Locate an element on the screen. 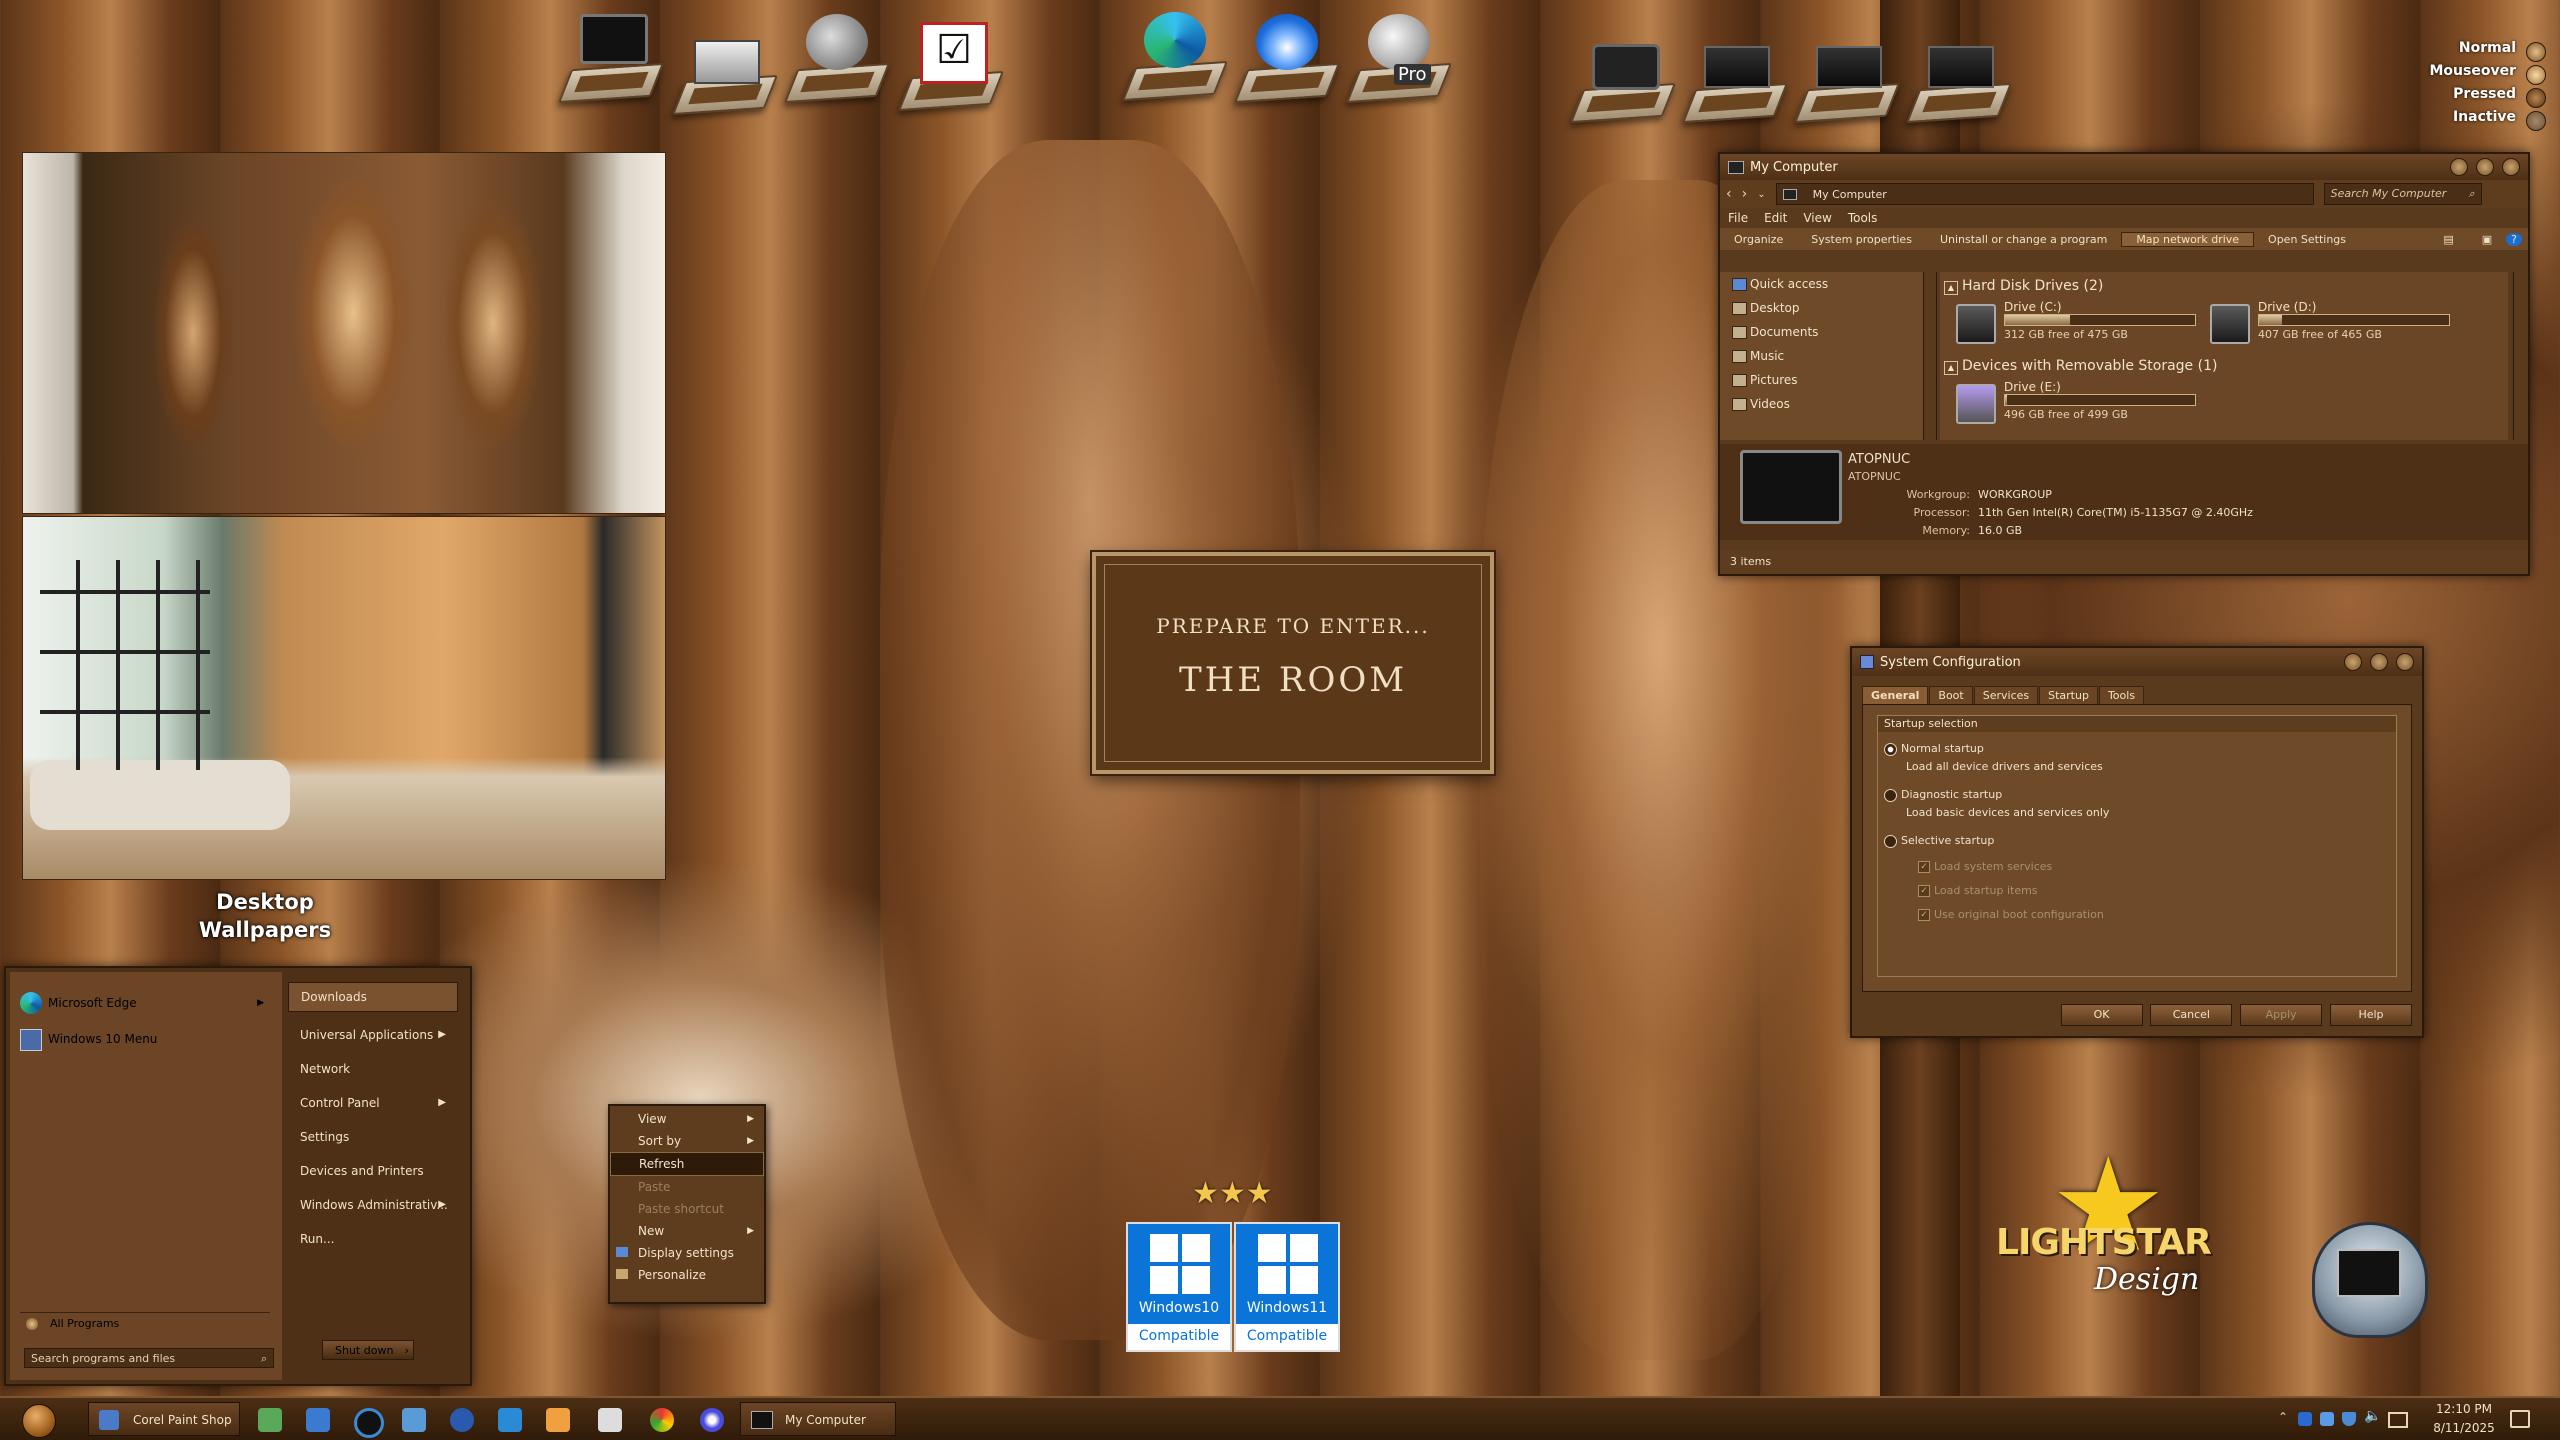 This screenshot has height=1440, width=2560. tab-tools: Tools is located at coordinates (2121, 695).